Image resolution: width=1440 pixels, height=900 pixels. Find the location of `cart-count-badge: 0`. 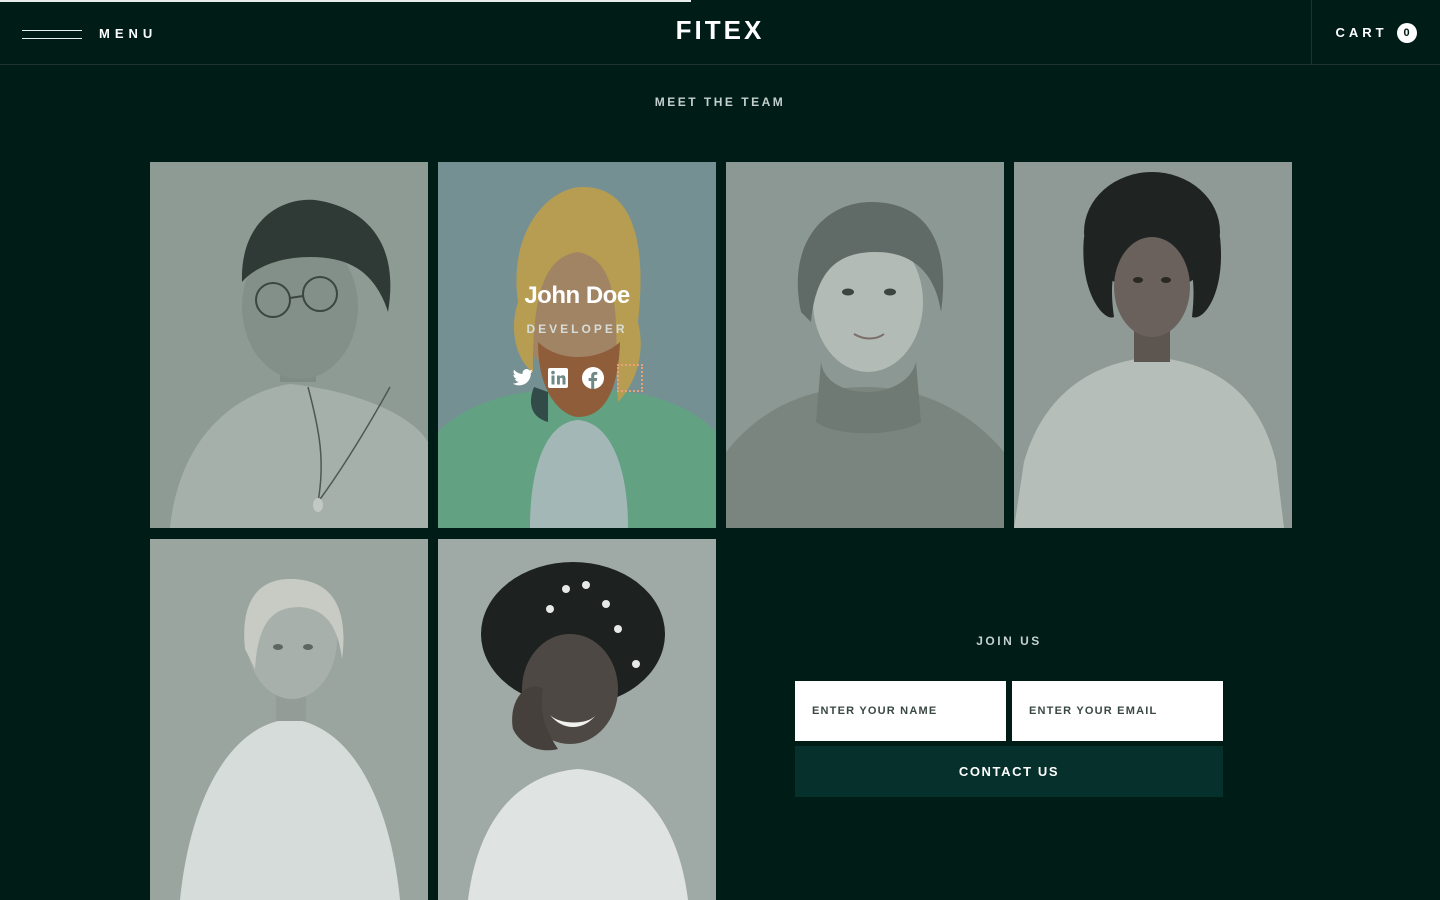

cart-count-badge: 0 is located at coordinates (1406, 32).